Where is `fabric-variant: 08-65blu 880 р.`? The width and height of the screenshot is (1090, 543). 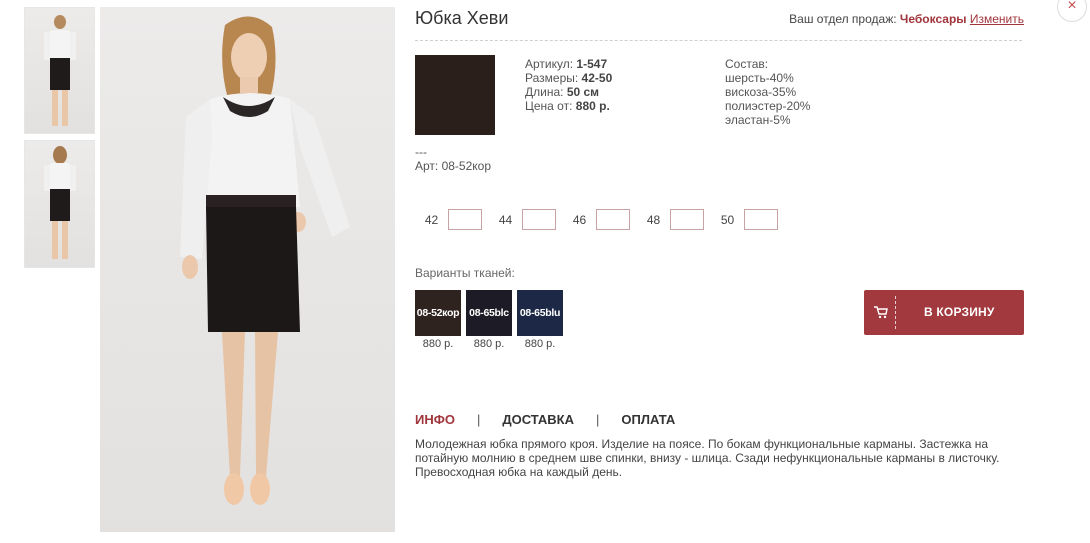
fabric-variant: 08-65blu 880 р. is located at coordinates (540, 320).